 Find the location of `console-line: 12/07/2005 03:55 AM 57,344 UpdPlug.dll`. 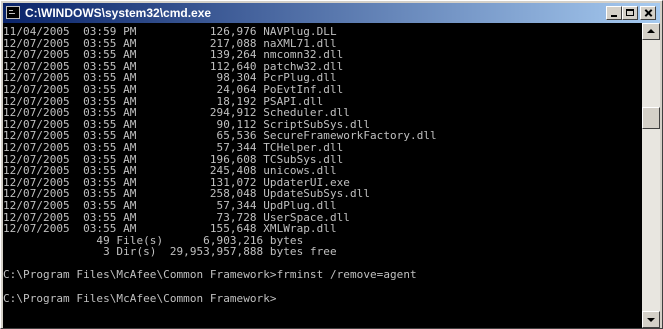

console-line: 12/07/2005 03:55 AM 57,344 UpdPlug.dll is located at coordinates (170, 205).